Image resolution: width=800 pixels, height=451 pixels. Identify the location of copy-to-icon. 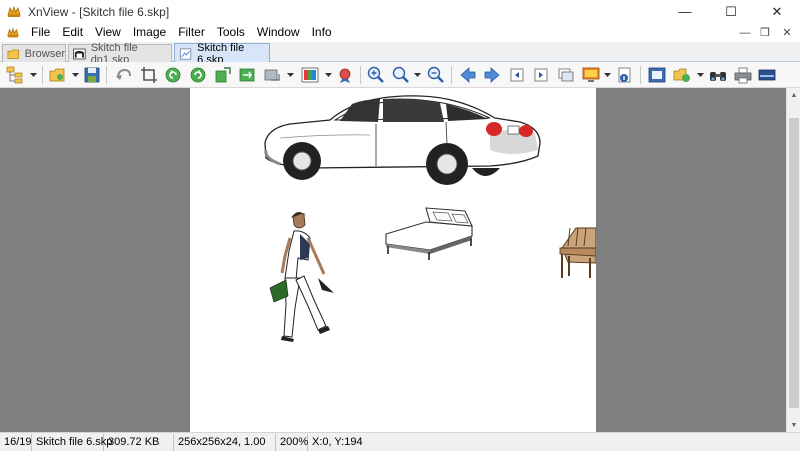
(682, 75).